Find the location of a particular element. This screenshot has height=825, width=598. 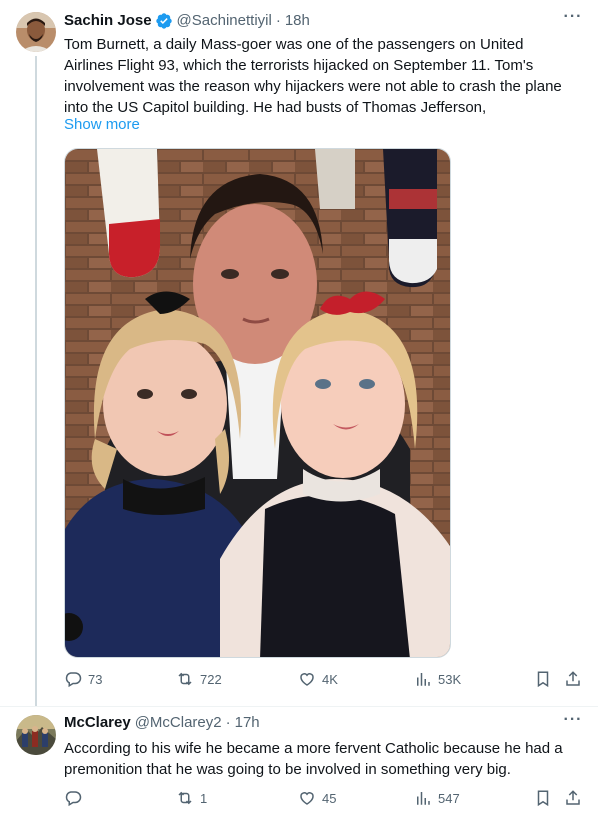

timestamp: 17h is located at coordinates (247, 723).